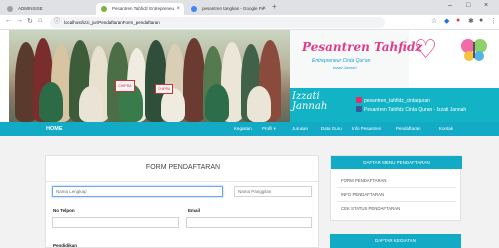 The height and width of the screenshot is (248, 499). Describe the element at coordinates (65, 245) in the screenshot. I see `pendidikan-label: Pendidikan` at that location.